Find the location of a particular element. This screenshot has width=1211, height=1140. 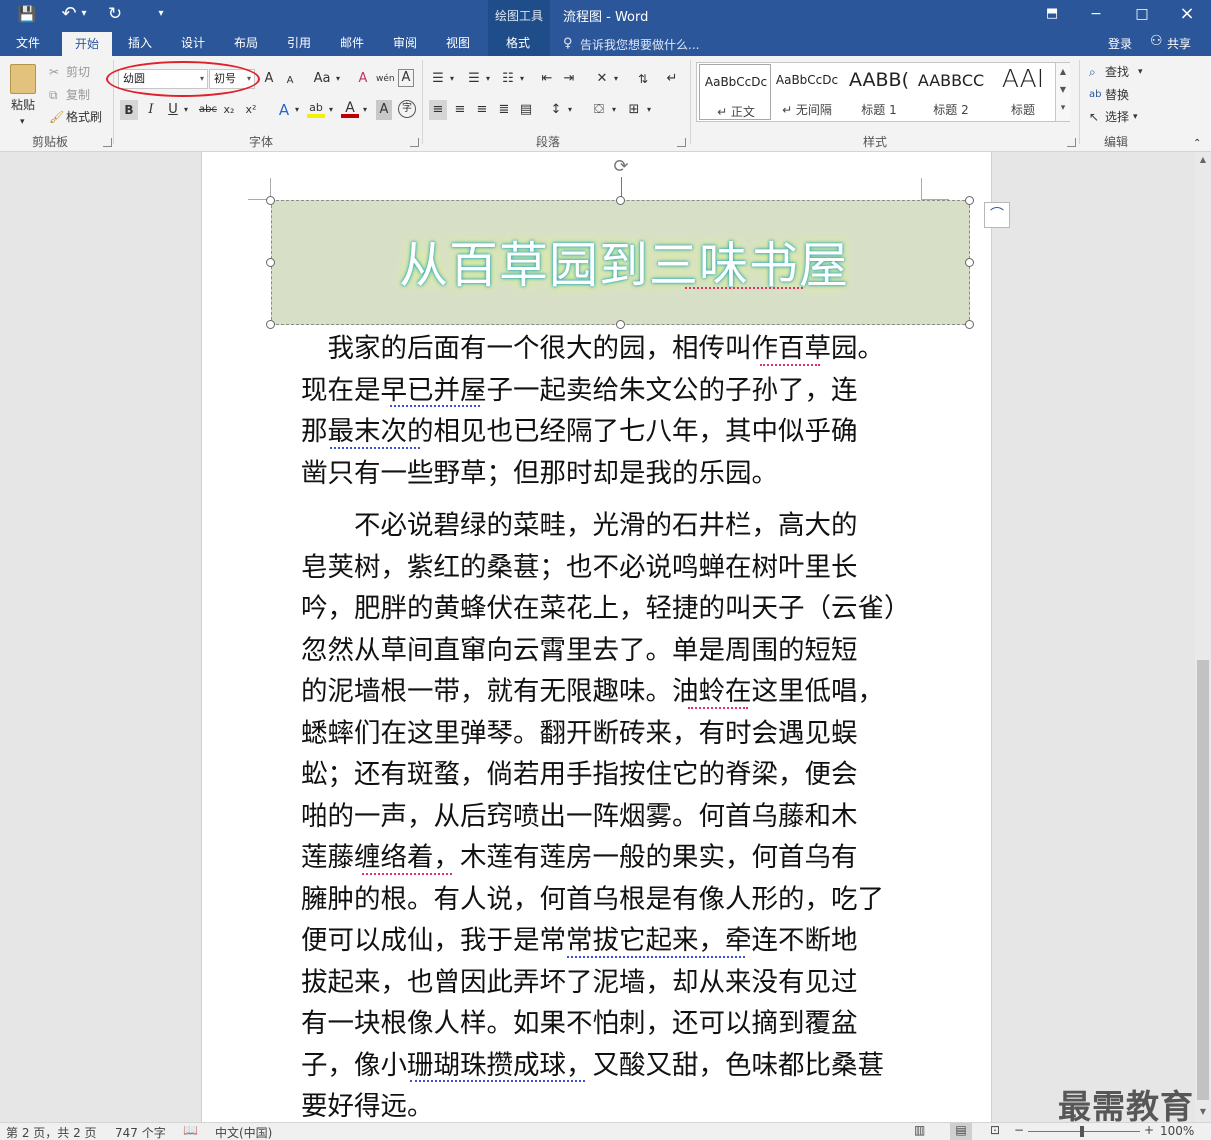

sign-in-link: 登录 is located at coordinates (1120, 43).